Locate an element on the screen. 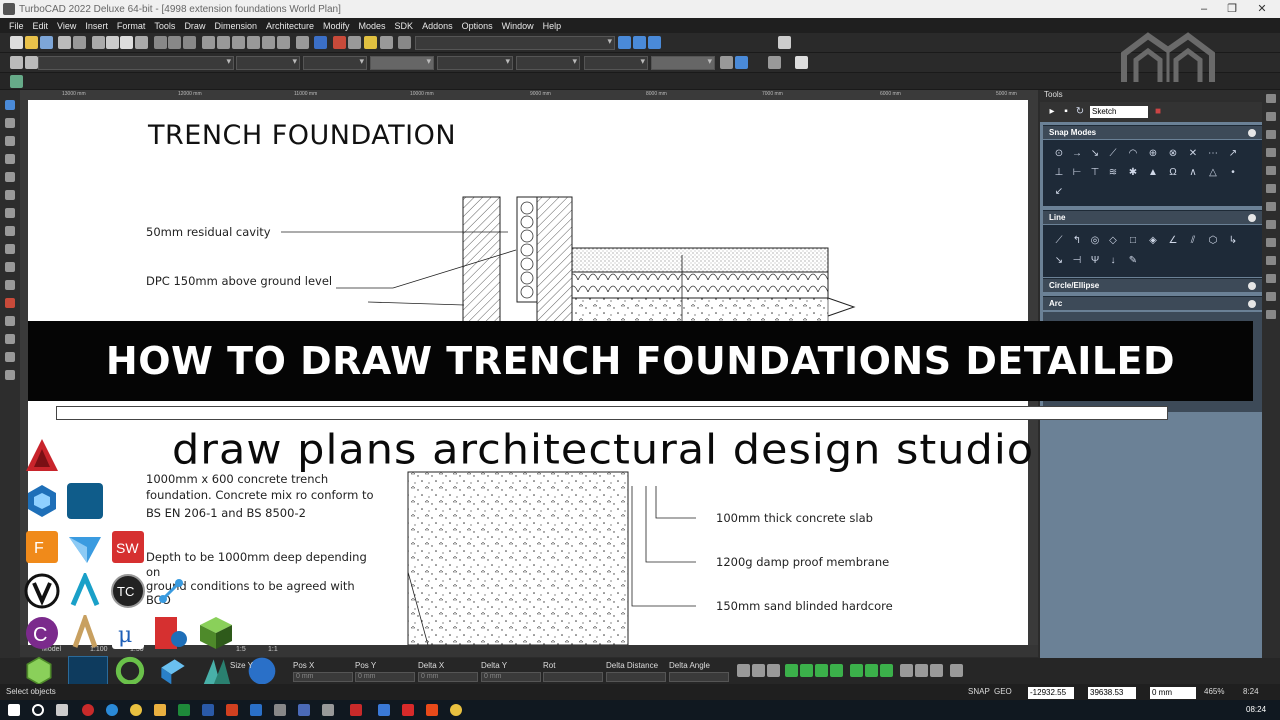 This screenshot has width=1280, height=720. snap-side-icon is located at coordinates (1271, 278).